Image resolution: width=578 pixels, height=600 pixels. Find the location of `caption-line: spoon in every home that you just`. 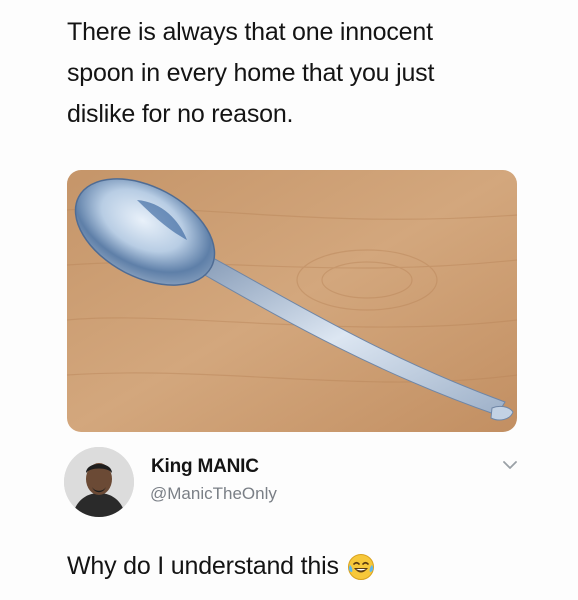

caption-line: spoon in every home that you just is located at coordinates (251, 73).